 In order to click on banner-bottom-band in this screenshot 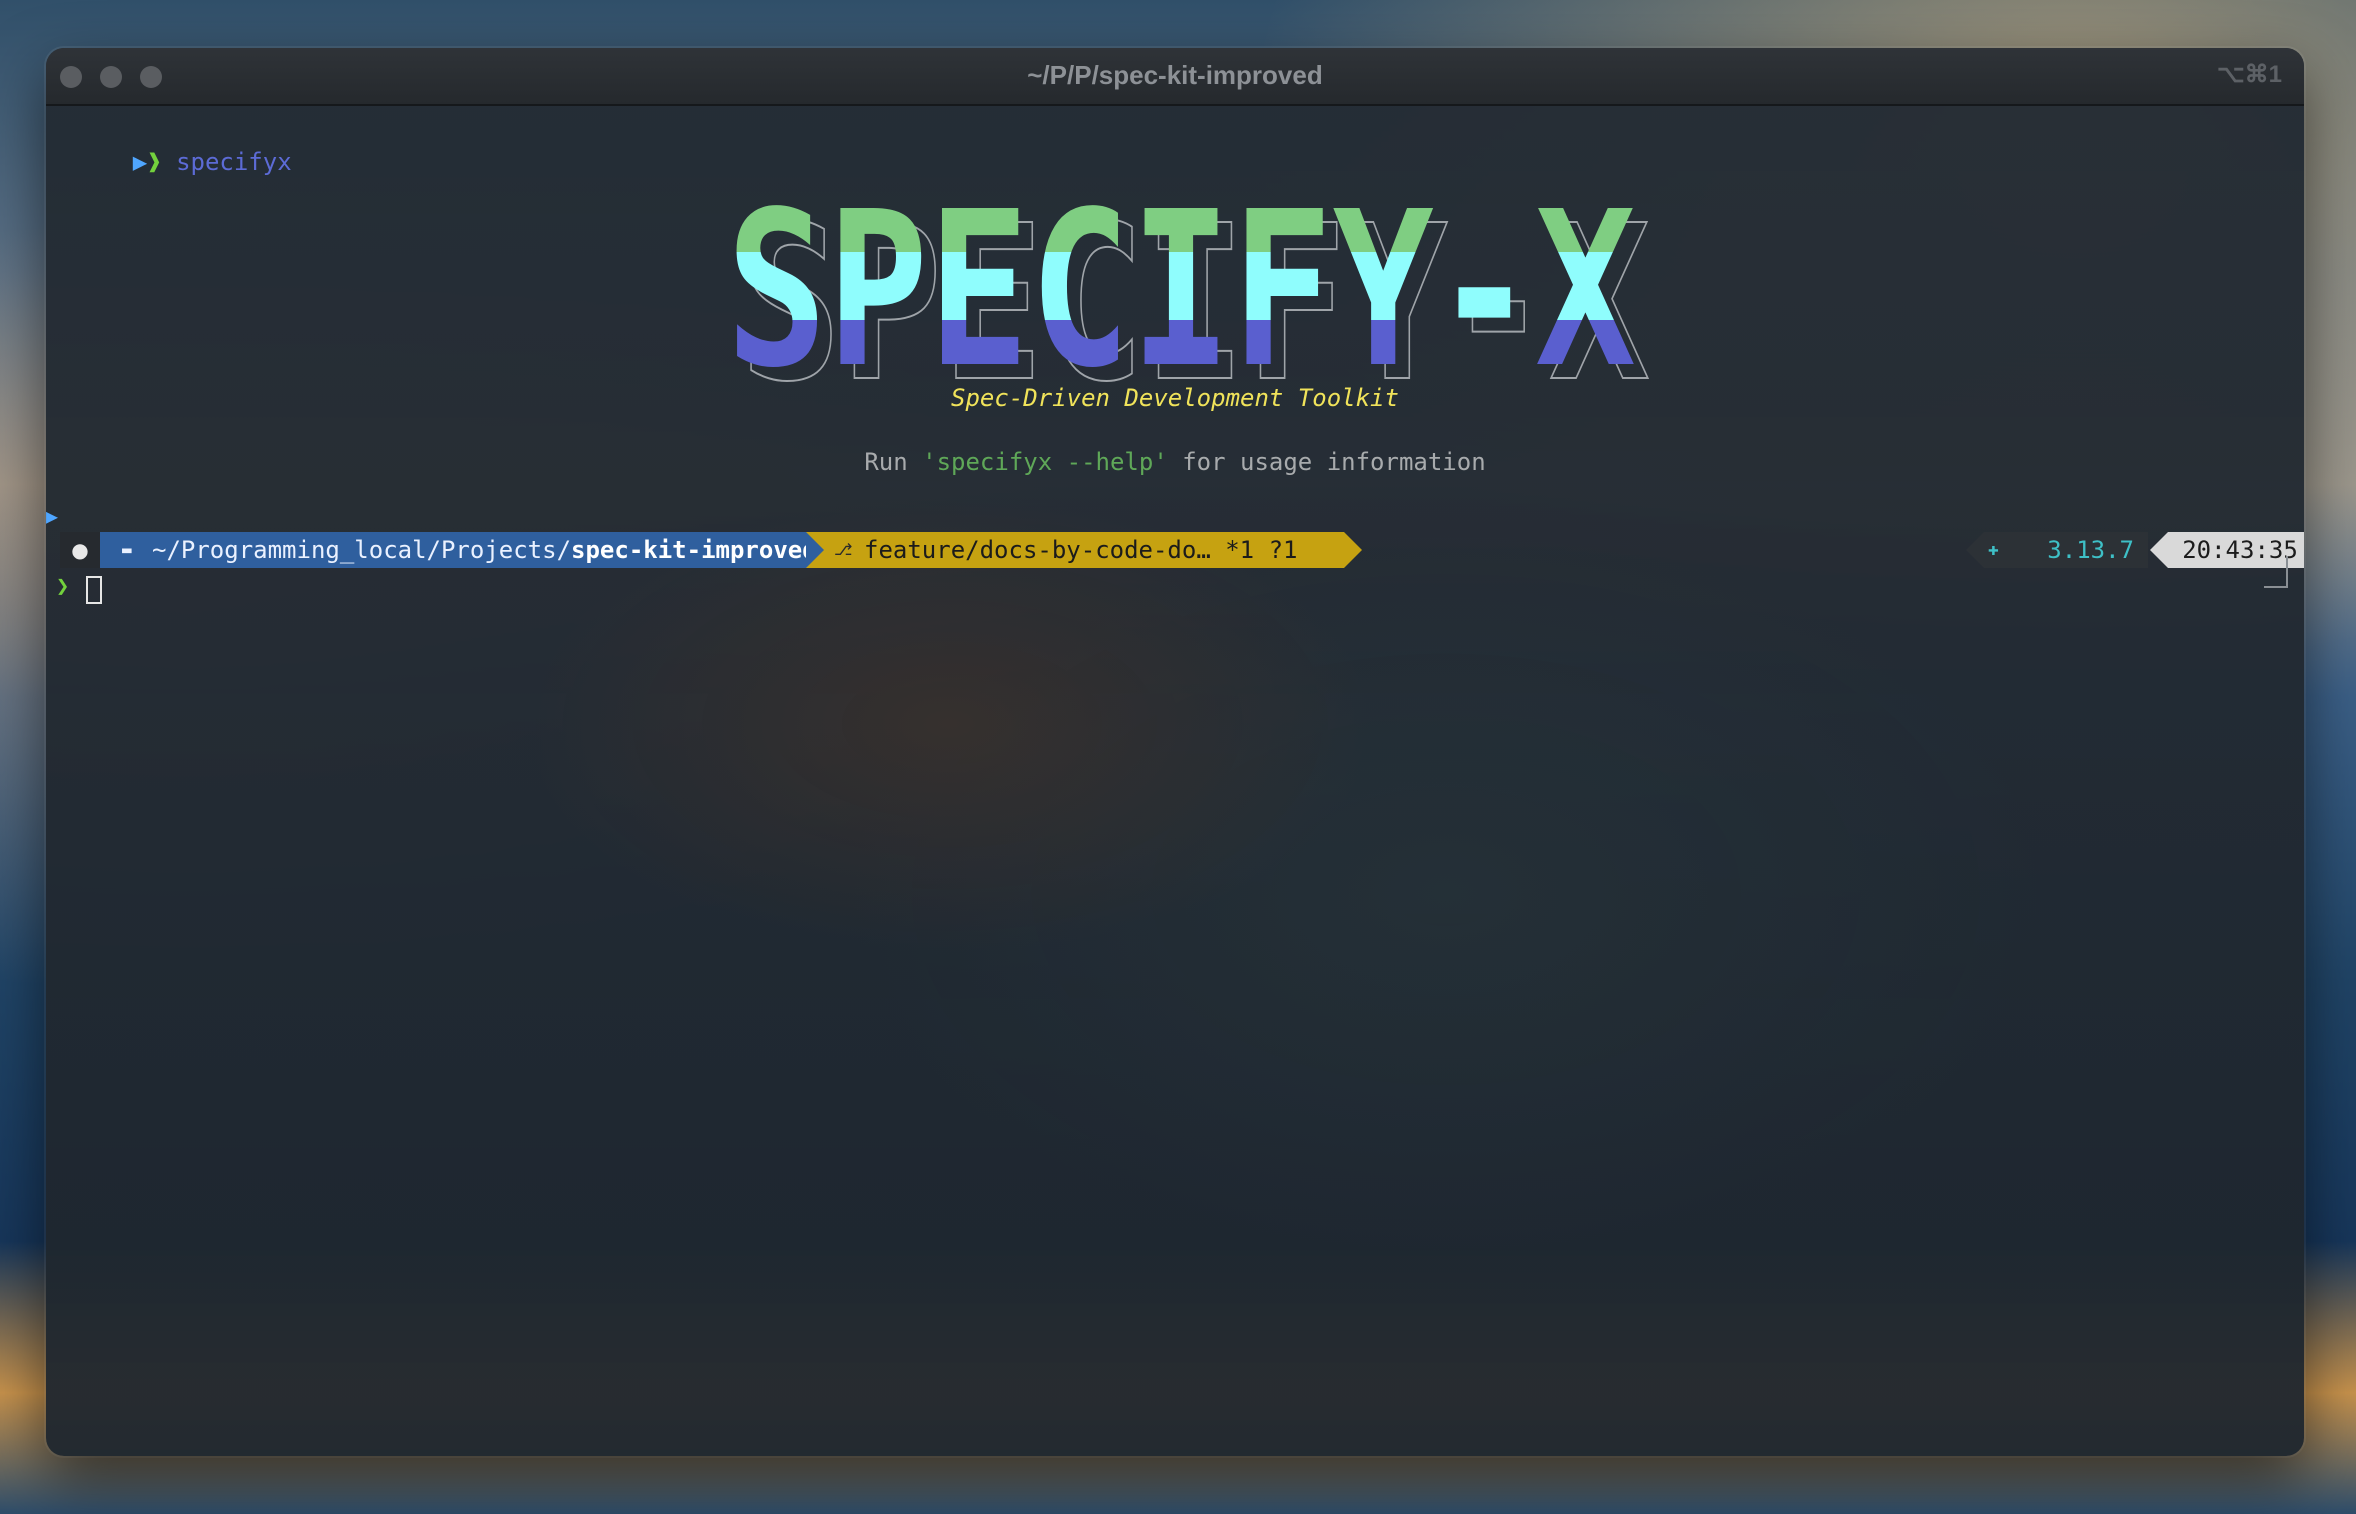, I will do `click(1181, 353)`.